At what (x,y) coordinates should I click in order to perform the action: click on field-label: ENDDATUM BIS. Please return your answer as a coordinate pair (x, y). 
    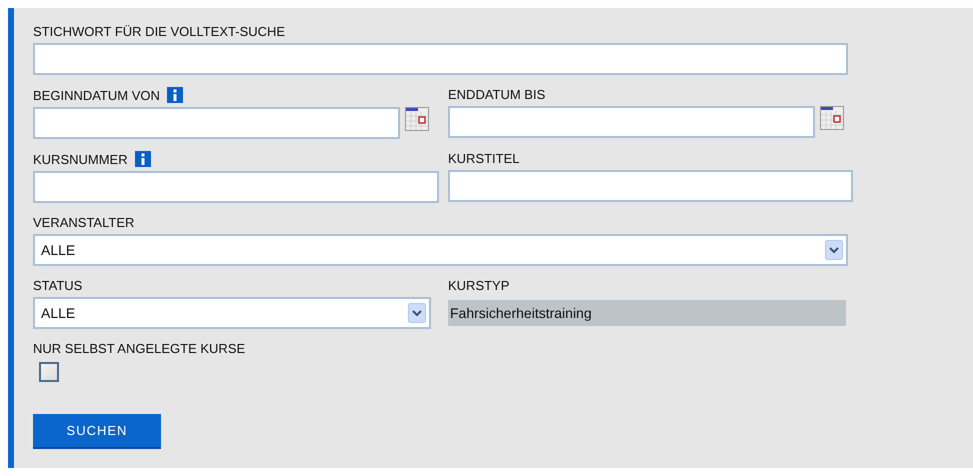
    Looking at the image, I should click on (497, 95).